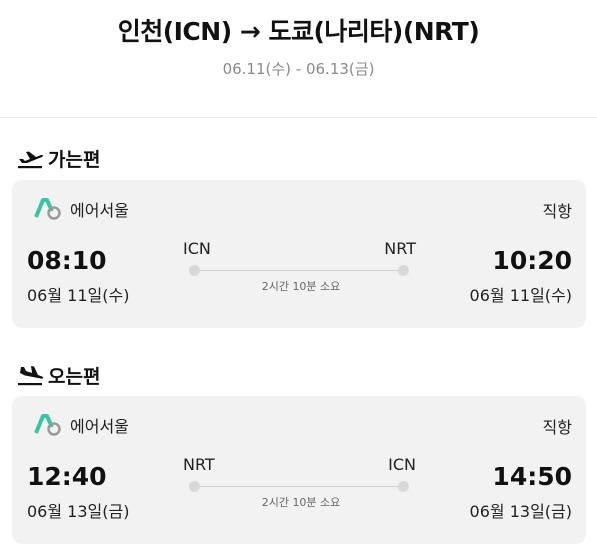  I want to click on origin-code: ICN, so click(197, 248).